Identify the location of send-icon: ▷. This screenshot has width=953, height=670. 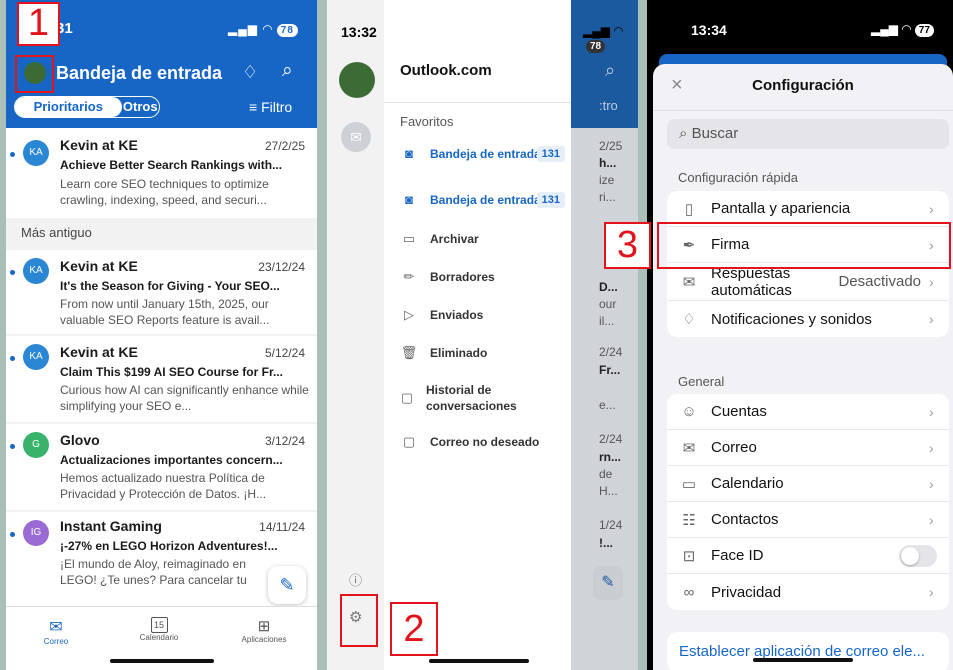
(409, 314).